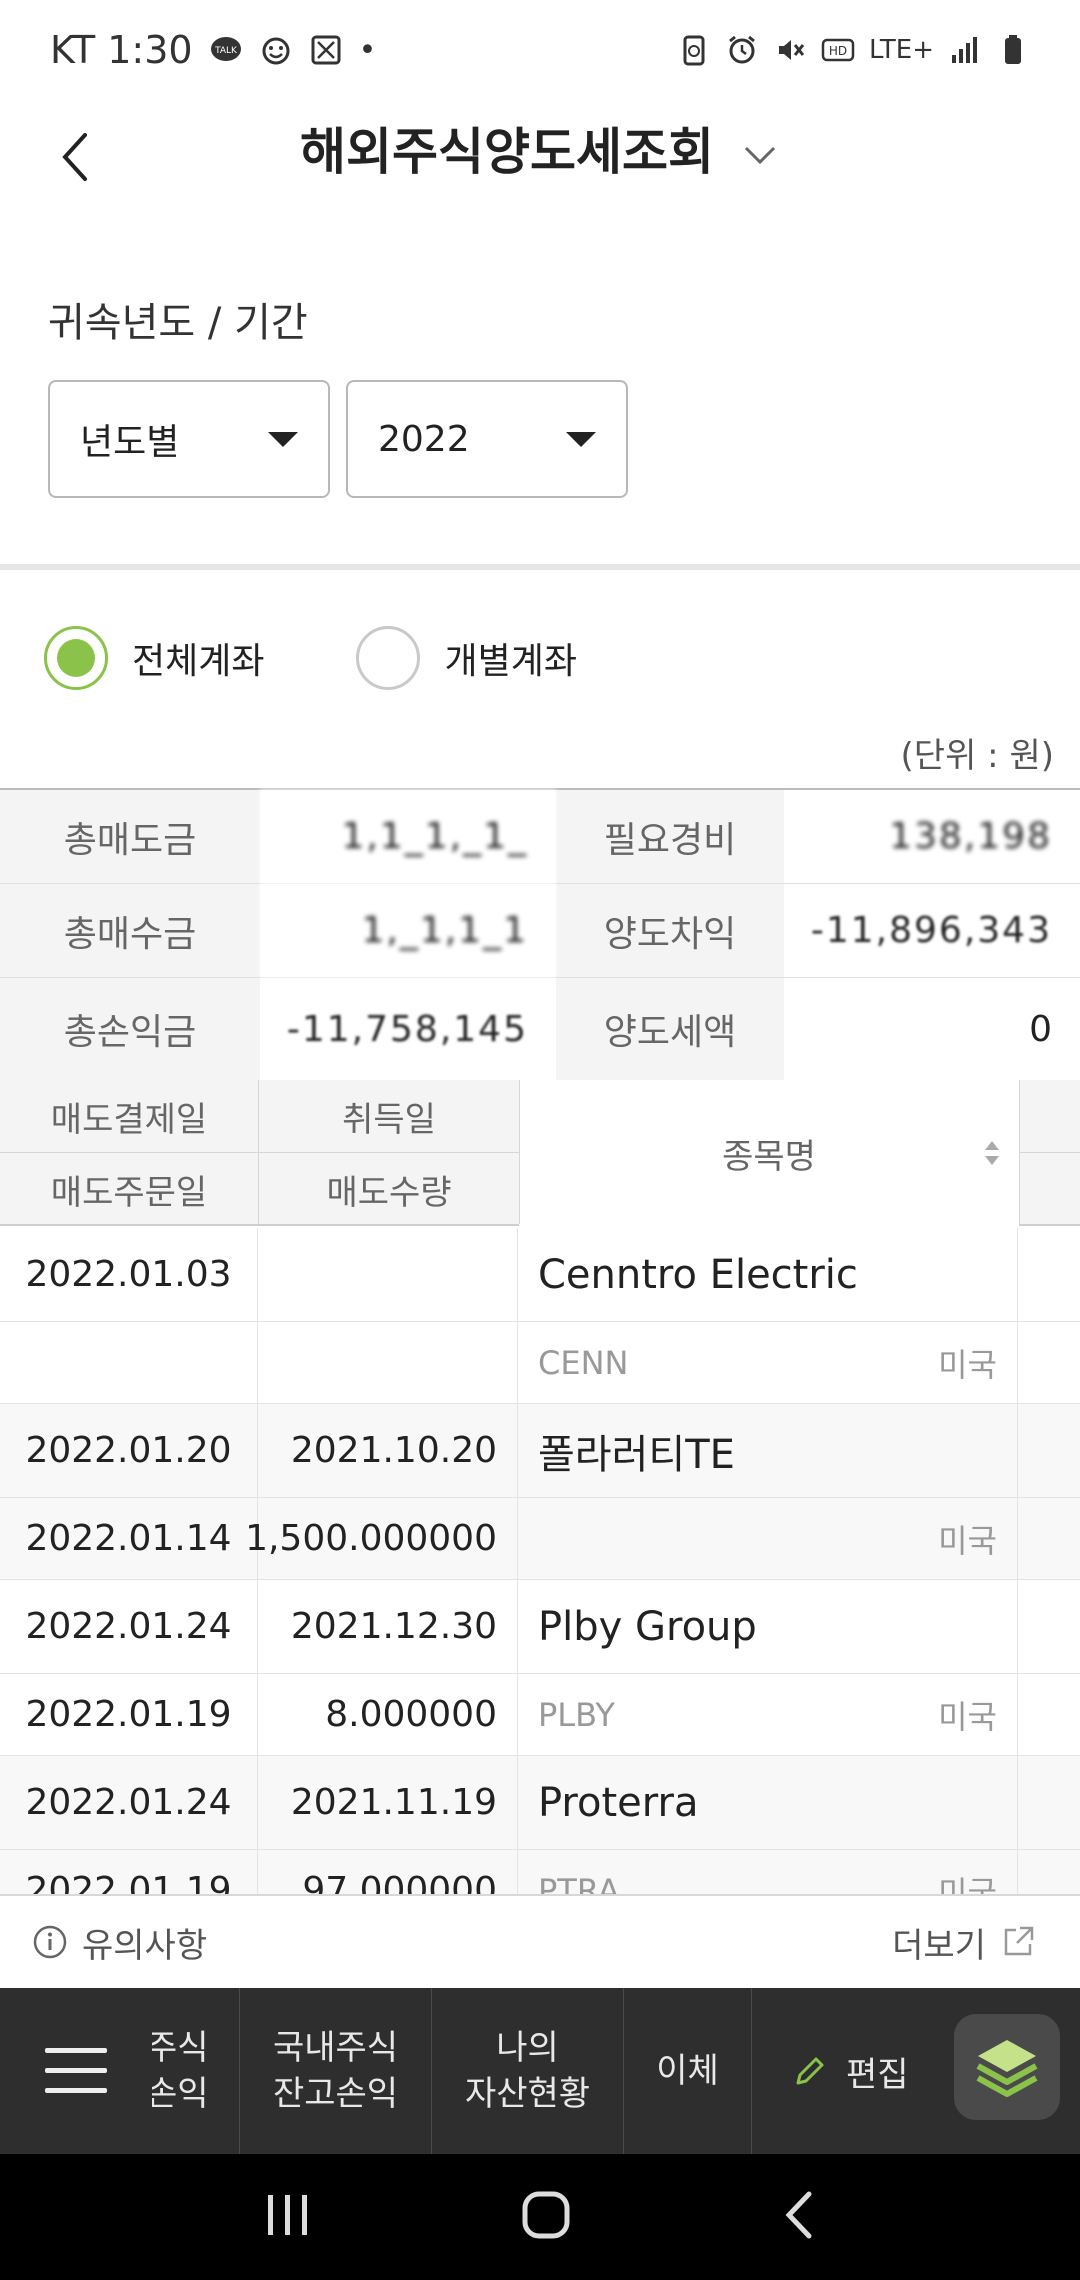  I want to click on status-bar: KT 1:30 TALK • HD LTE+, so click(540, 50).